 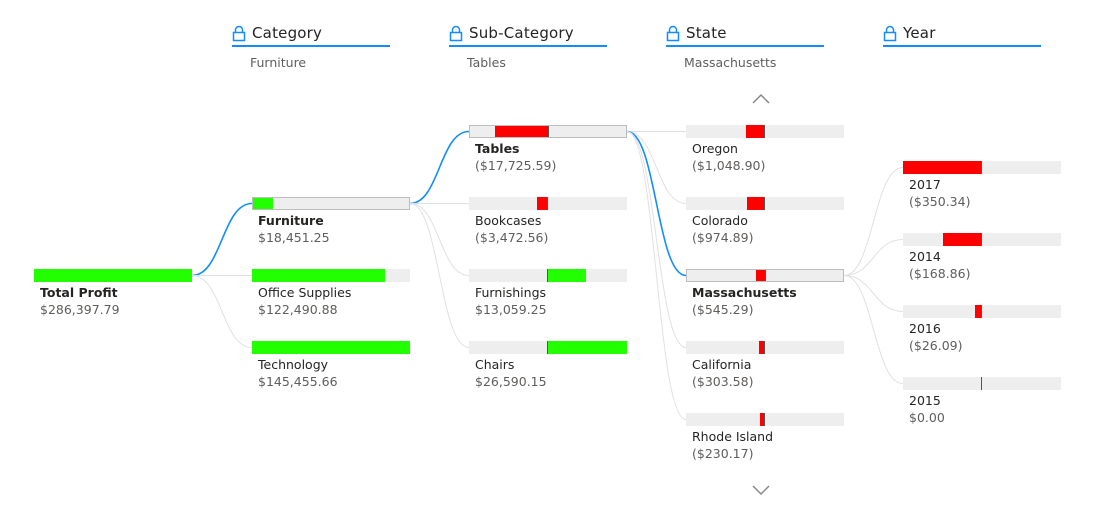 I want to click on column-selected-value: Tables, so click(x=486, y=62).